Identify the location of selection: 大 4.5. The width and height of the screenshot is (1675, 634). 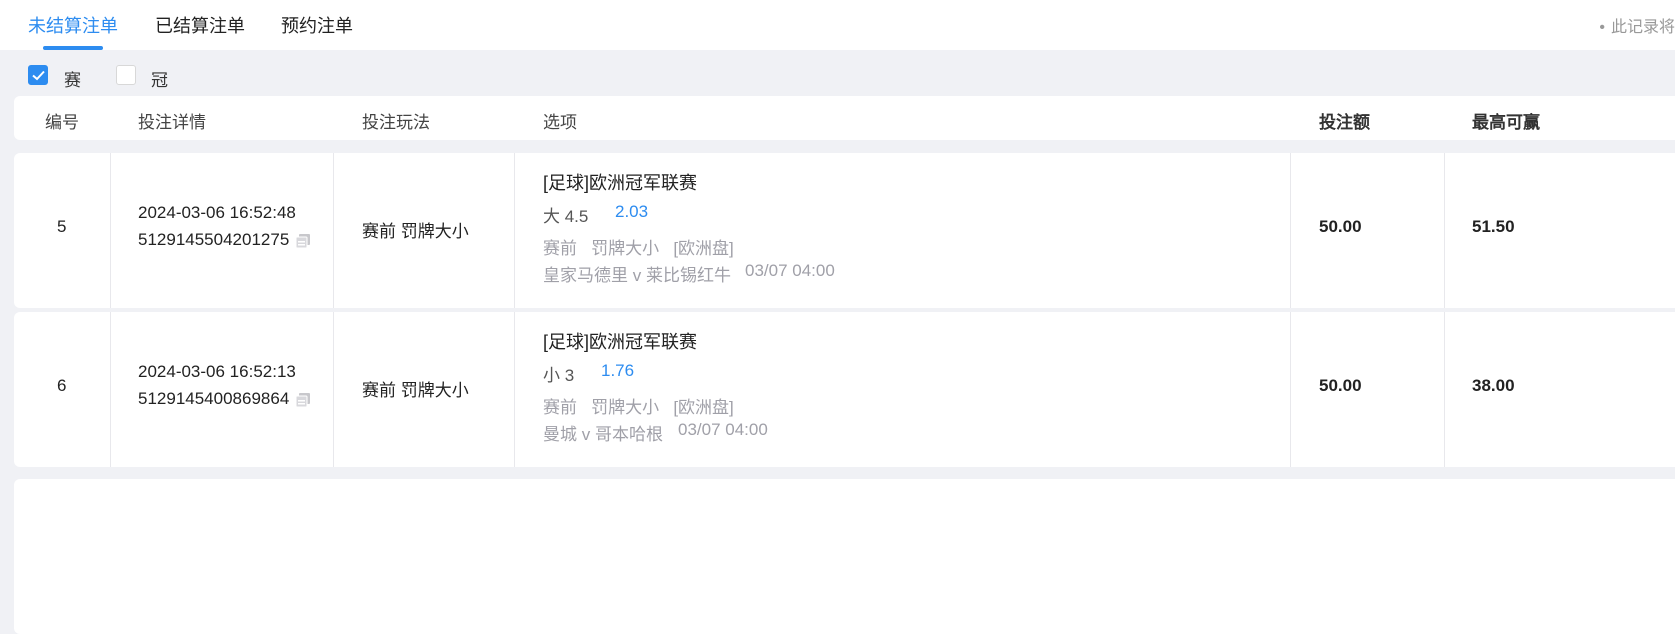
(566, 216).